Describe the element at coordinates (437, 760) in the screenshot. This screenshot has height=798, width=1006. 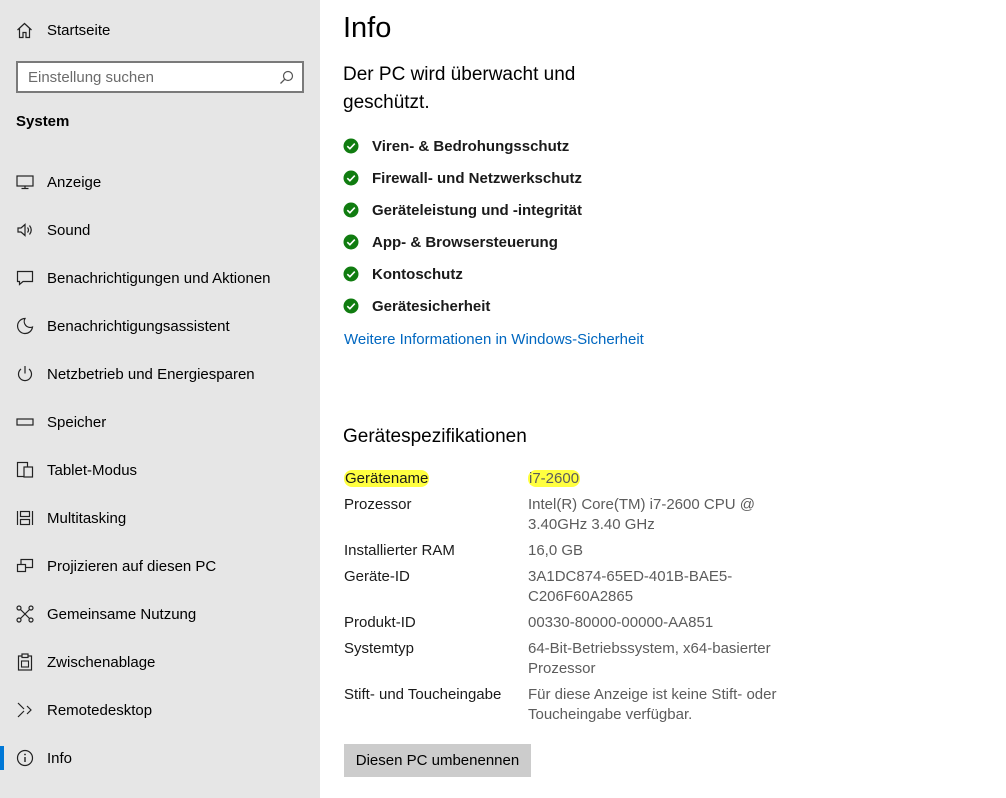
I see `rename-pc-button: Diesen PC umbenennen` at that location.